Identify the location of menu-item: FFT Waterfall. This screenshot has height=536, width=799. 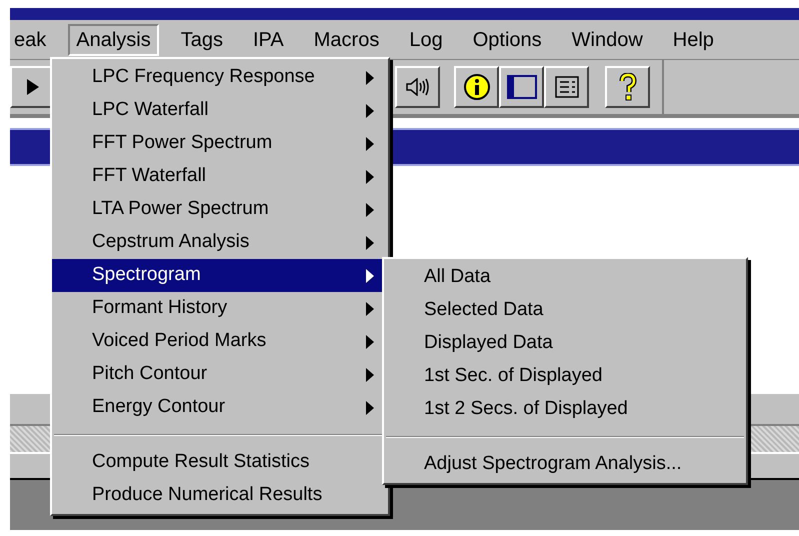
(220, 176).